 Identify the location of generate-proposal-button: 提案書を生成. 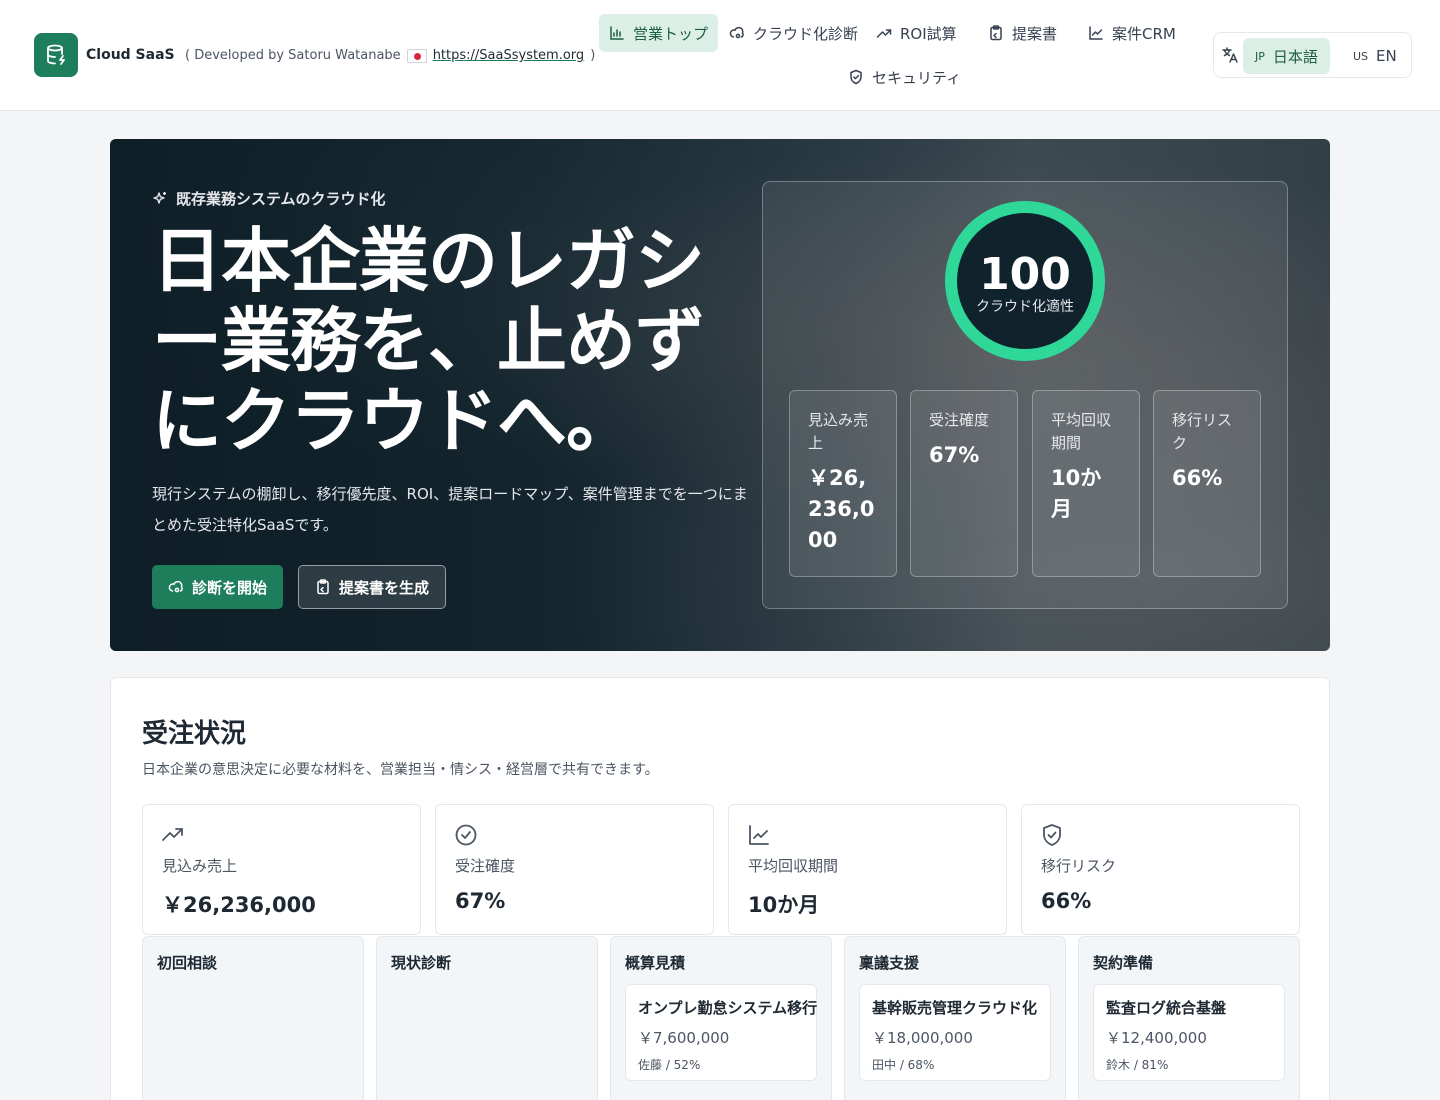
(372, 587).